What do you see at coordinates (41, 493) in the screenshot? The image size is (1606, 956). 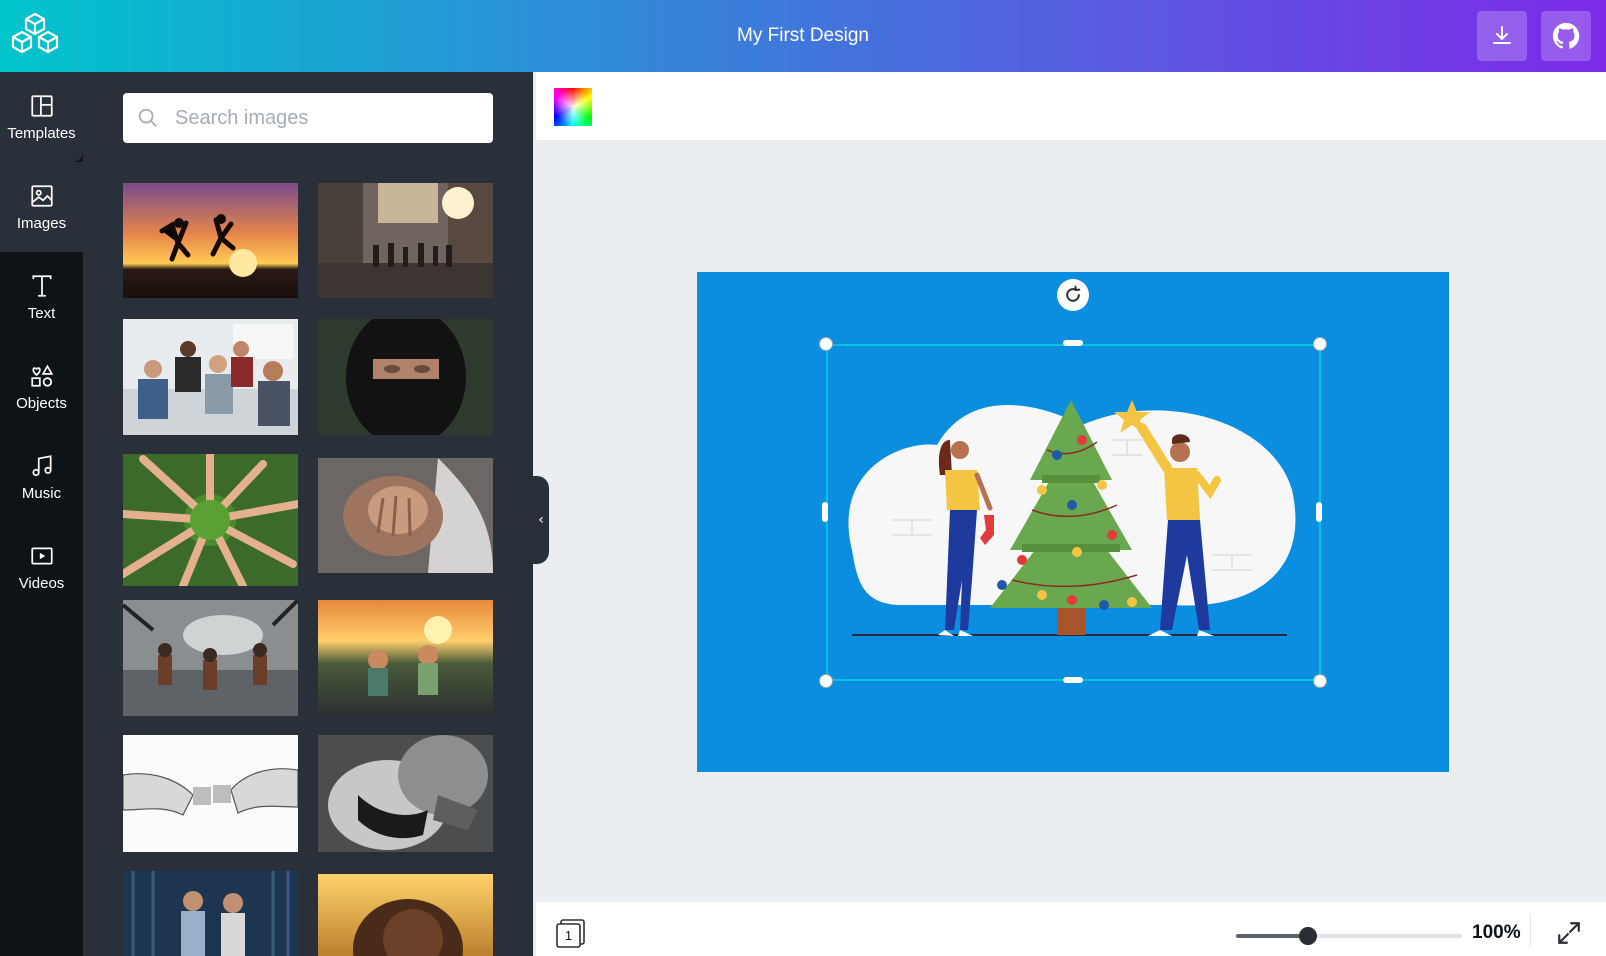 I see `sidebar-item-label: Music` at bounding box center [41, 493].